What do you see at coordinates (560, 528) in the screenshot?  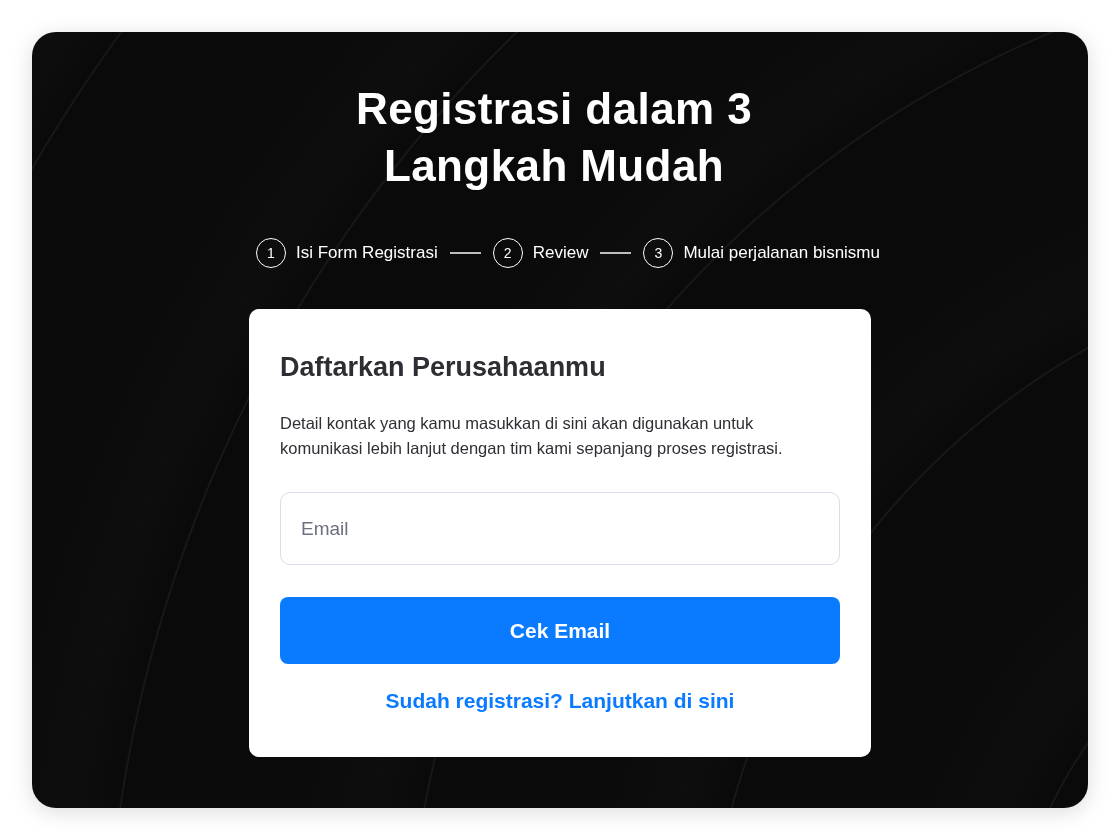 I see `email-field: Email` at bounding box center [560, 528].